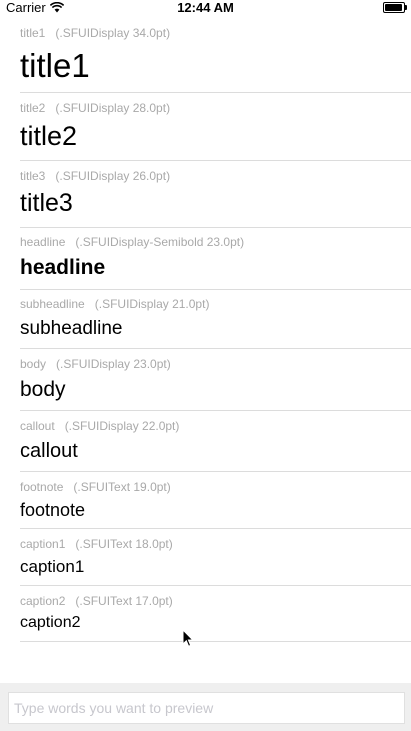 This screenshot has height=731, width=411. Describe the element at coordinates (55, 65) in the screenshot. I see `style-sample: title1` at that location.